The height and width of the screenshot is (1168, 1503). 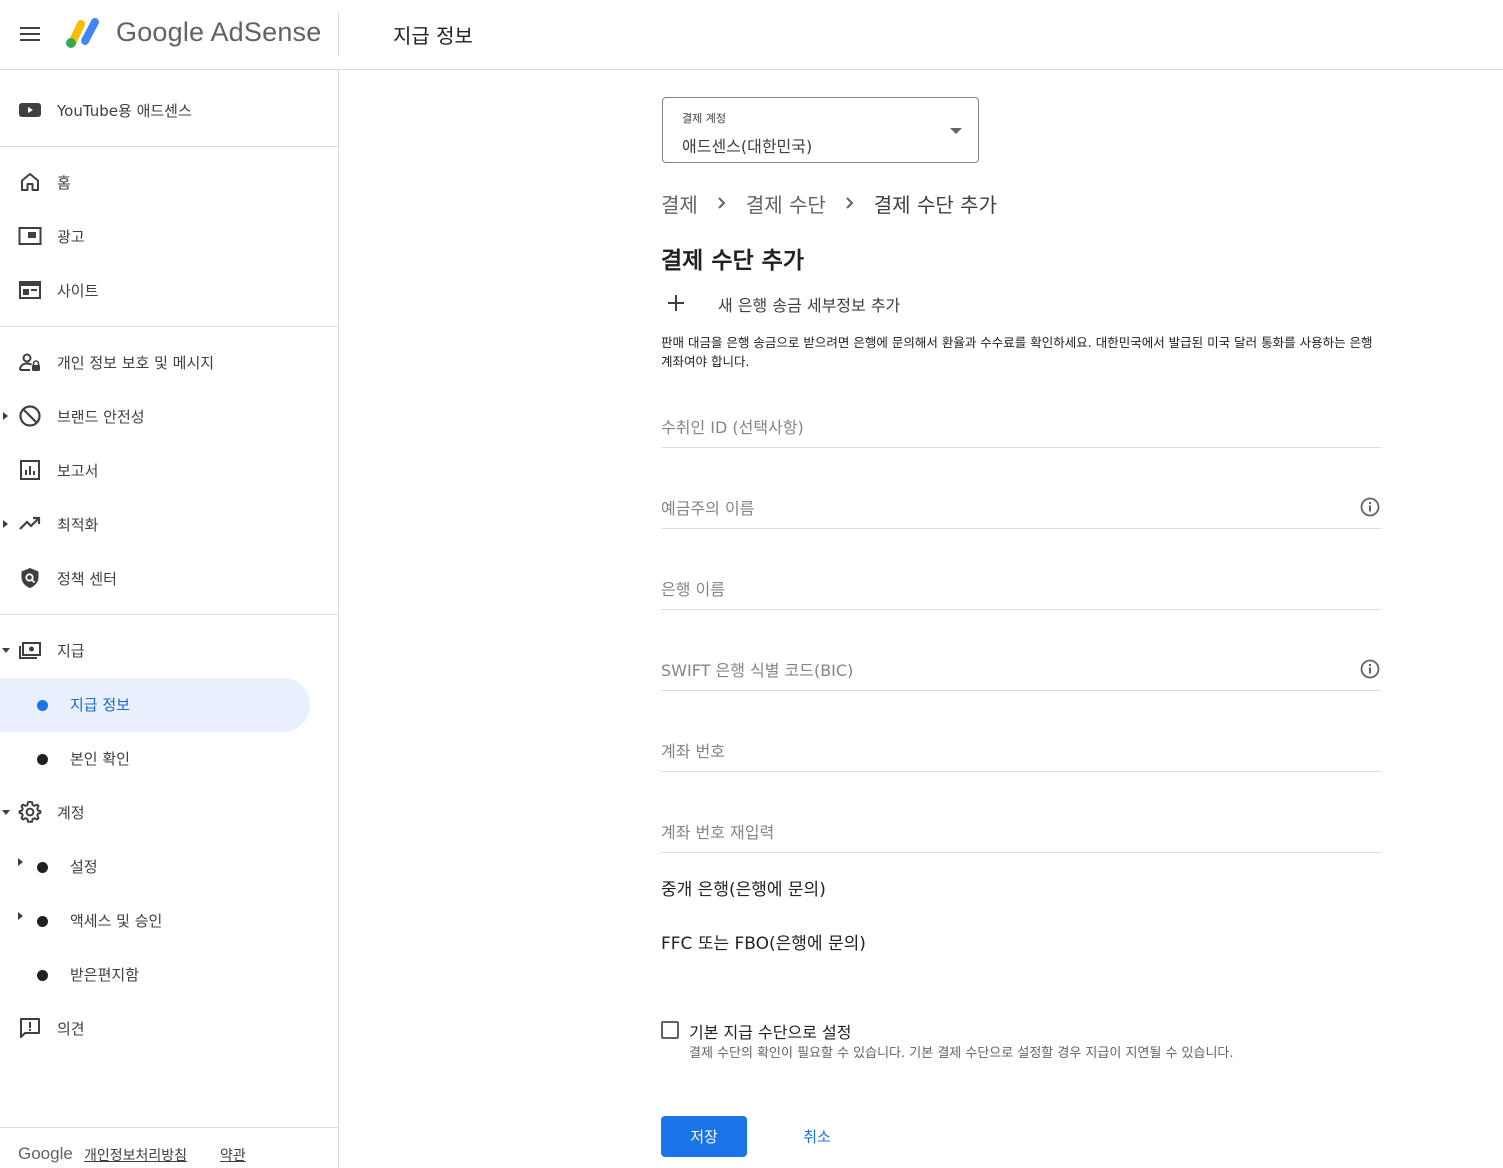 What do you see at coordinates (160, 524) in the screenshot?
I see `sidebar-item-optimization: 최적화` at bounding box center [160, 524].